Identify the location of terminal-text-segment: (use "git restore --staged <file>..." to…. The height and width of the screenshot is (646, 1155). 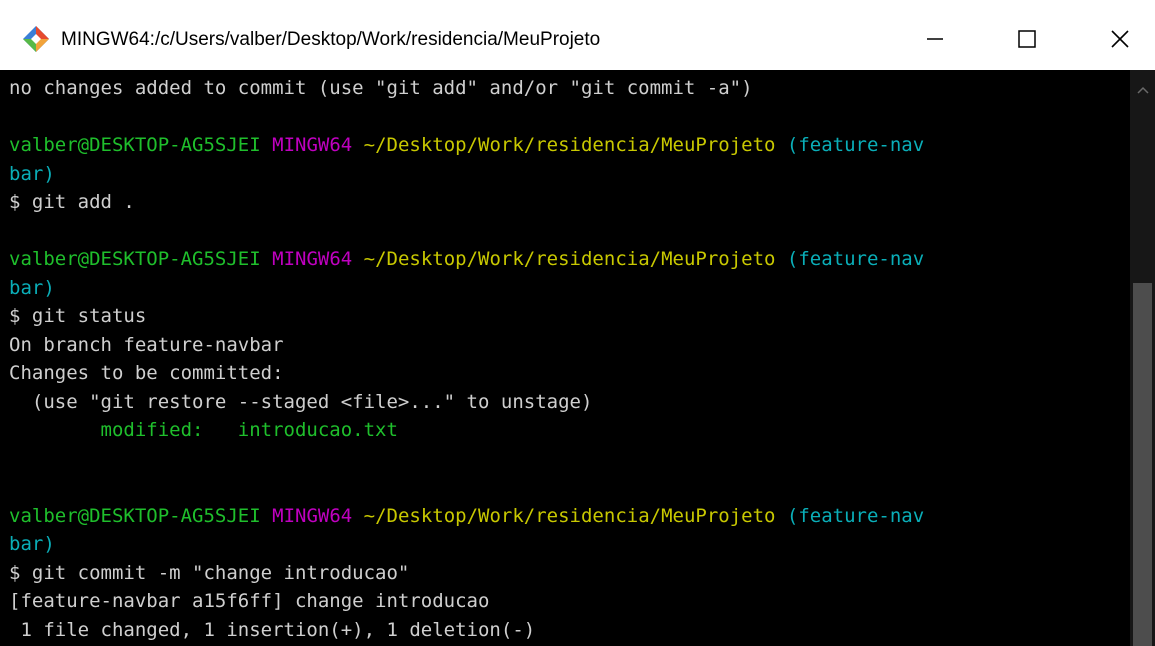
(301, 401).